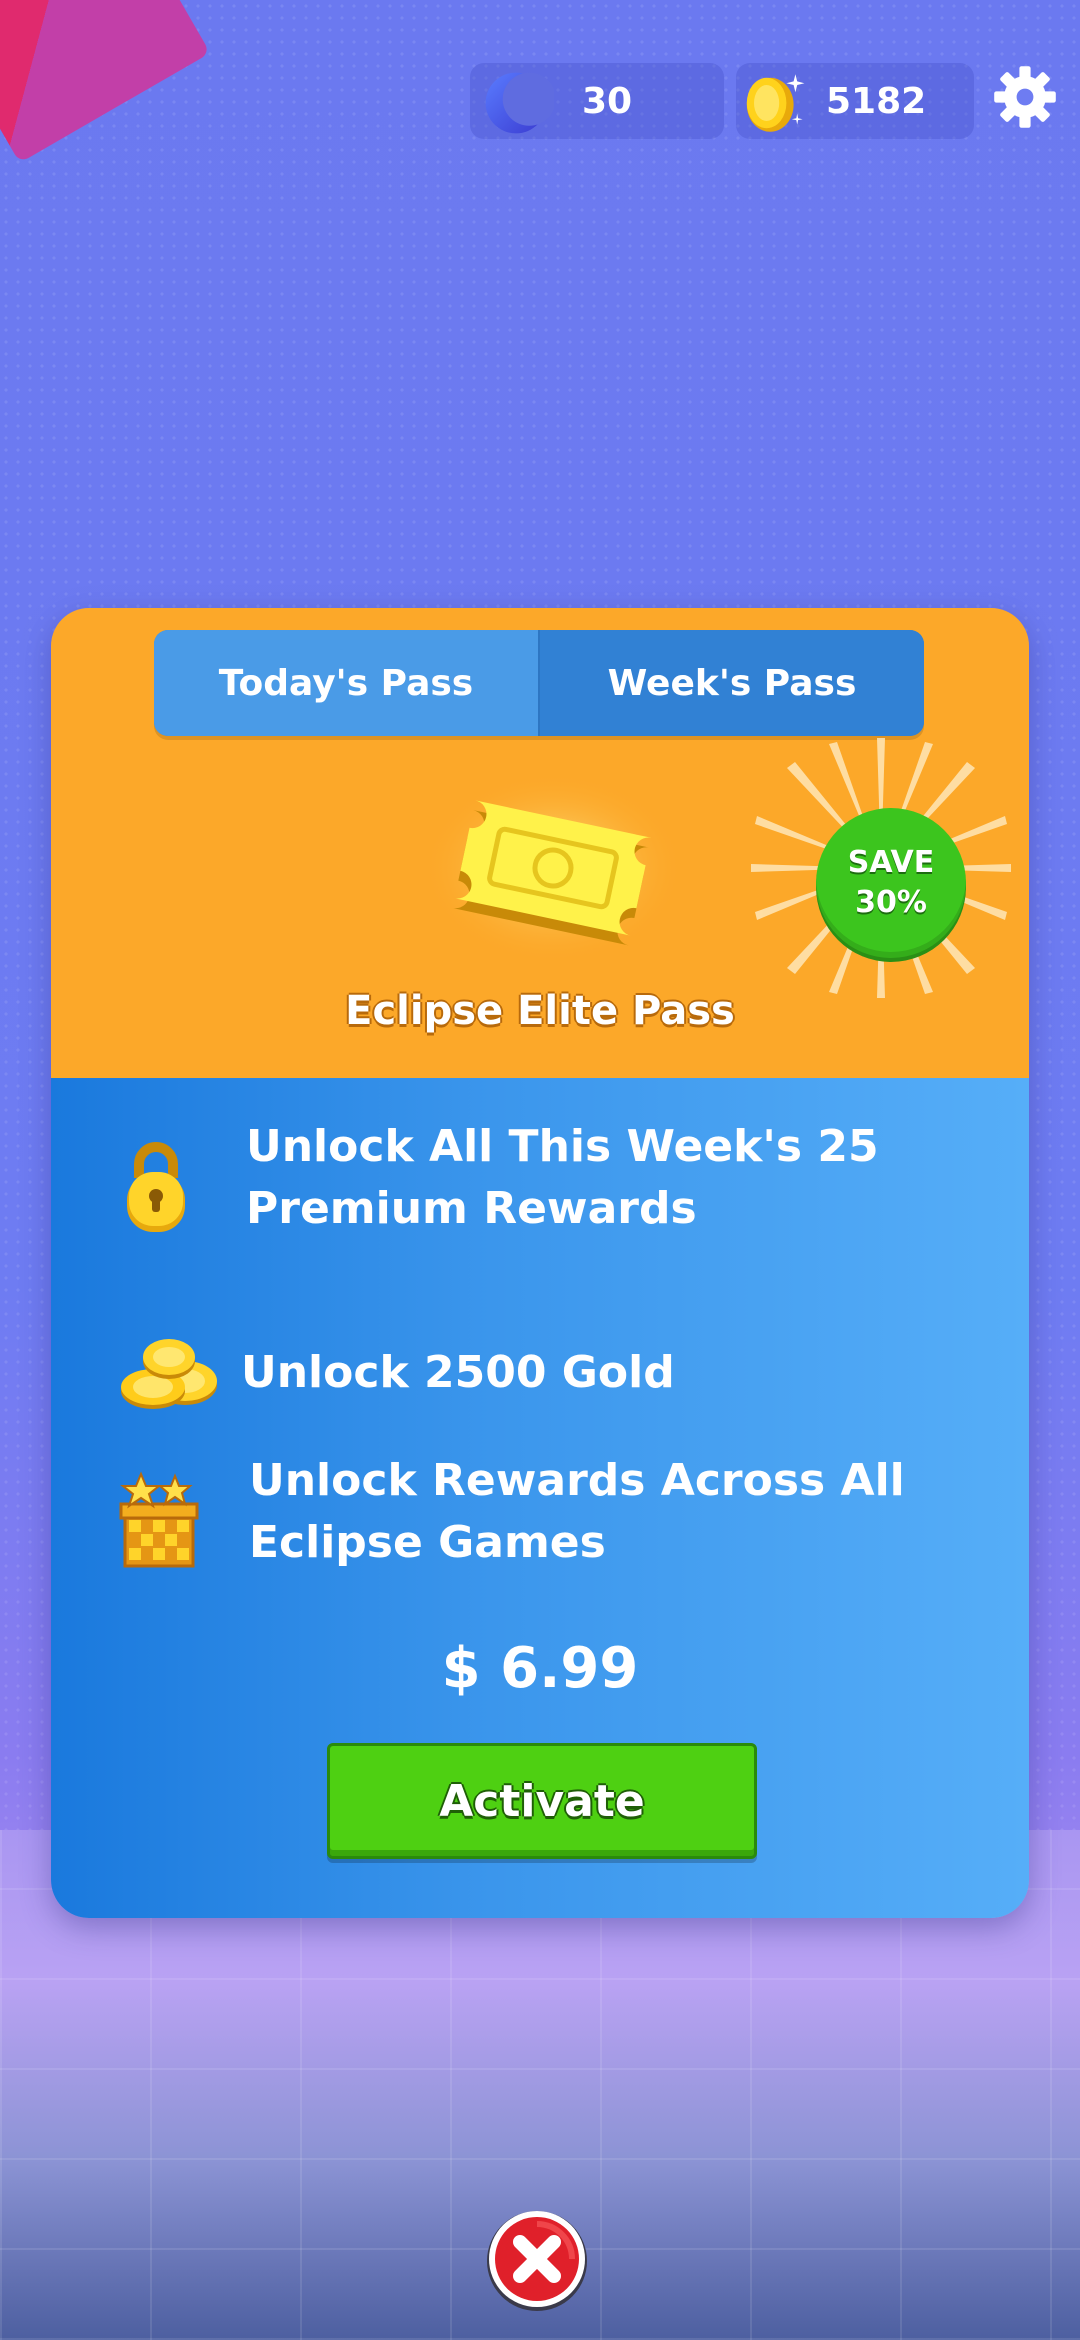 The height and width of the screenshot is (2340, 1080). Describe the element at coordinates (169, 1374) in the screenshot. I see `gold-coins-icon` at that location.